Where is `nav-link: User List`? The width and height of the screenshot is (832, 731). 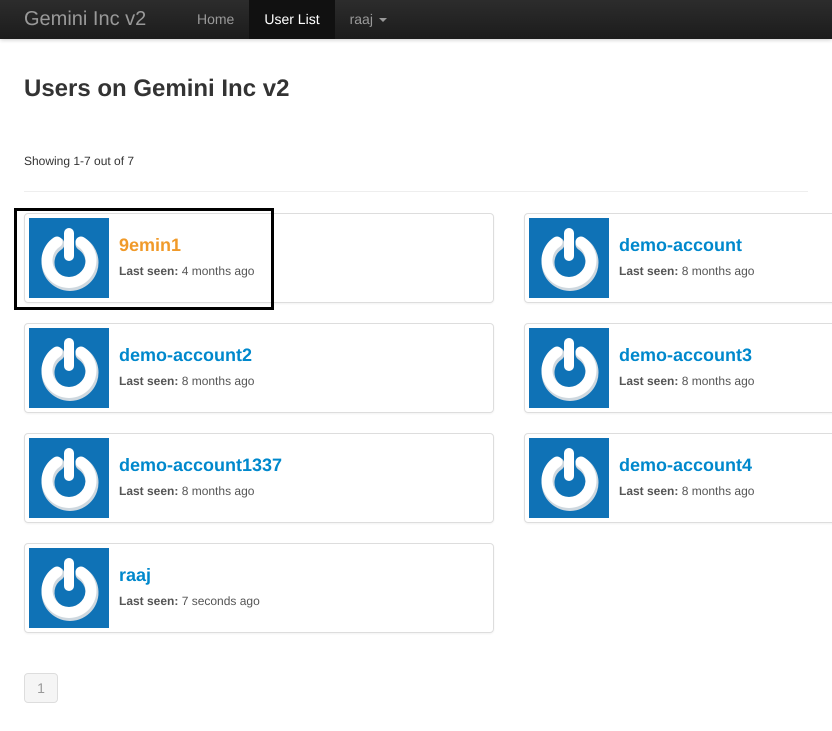 nav-link: User List is located at coordinates (292, 19).